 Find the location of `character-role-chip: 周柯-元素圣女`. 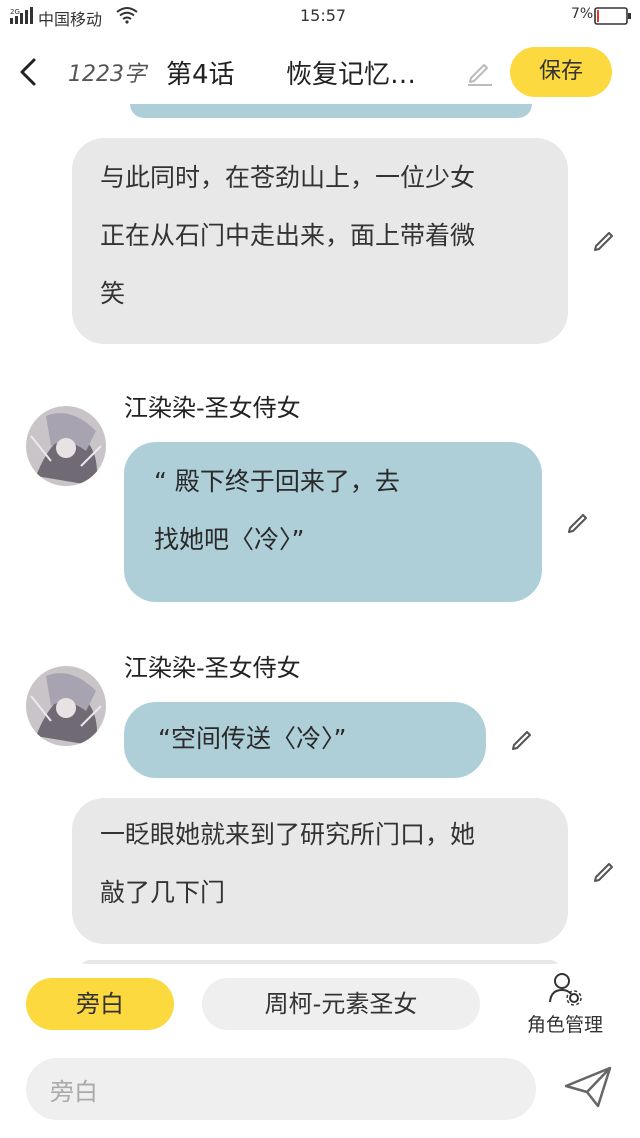

character-role-chip: 周柯-元素圣女 is located at coordinates (341, 1004).